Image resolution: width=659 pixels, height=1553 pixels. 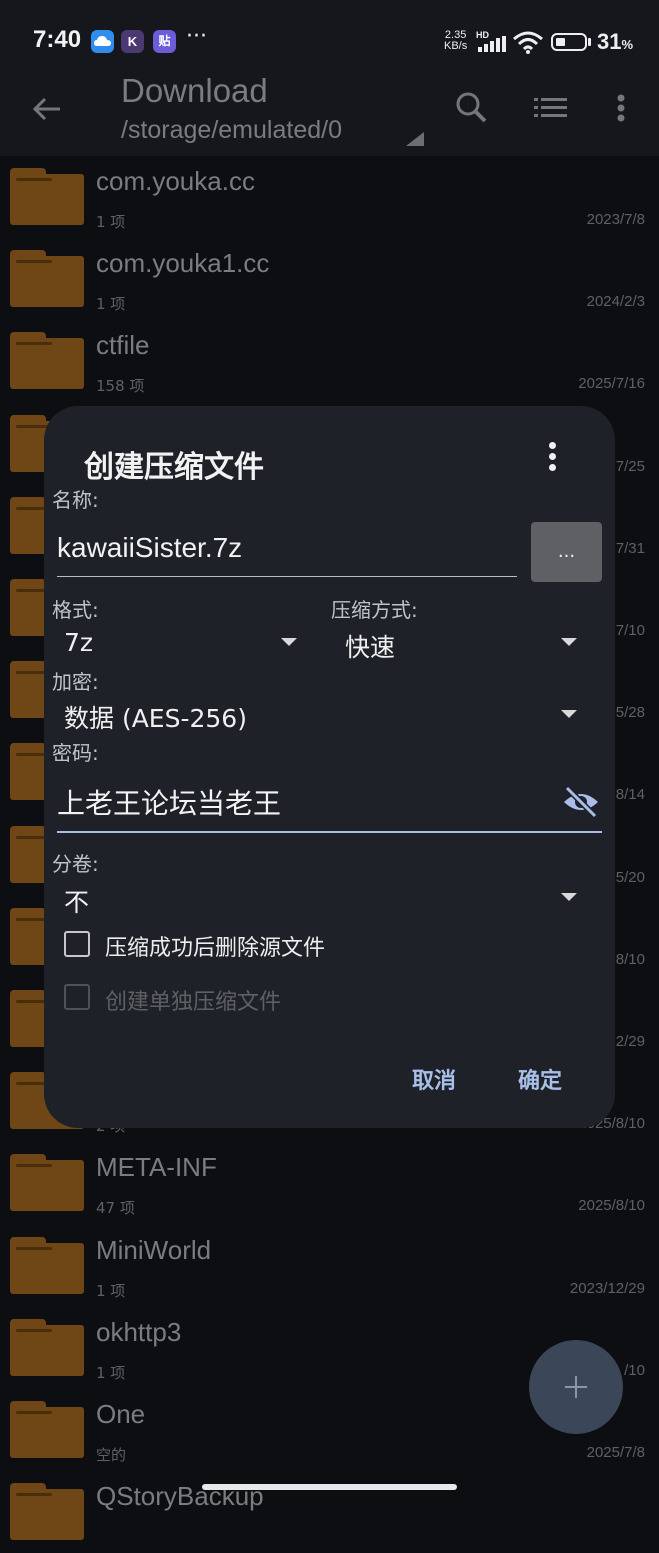 I want to click on file-date: 7/25, so click(x=630, y=466).